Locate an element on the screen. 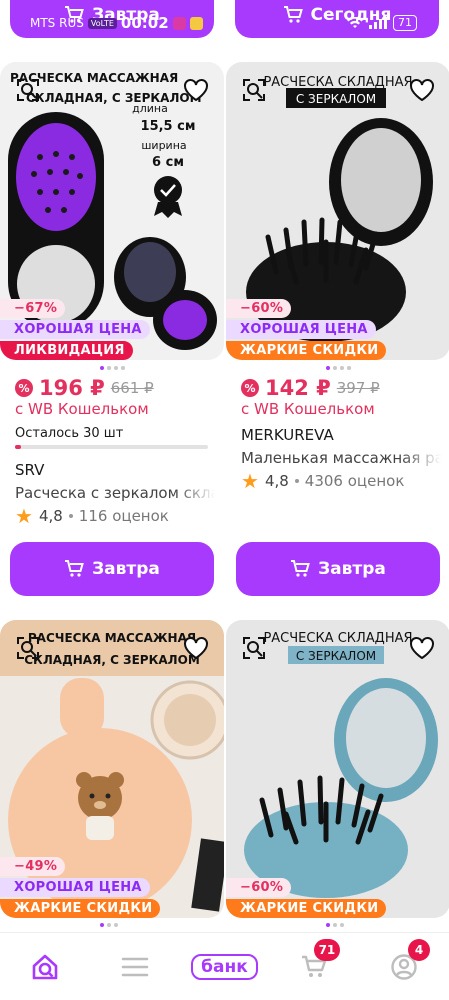 This screenshot has width=449, height=1000. wifi-icon is located at coordinates (355, 22).